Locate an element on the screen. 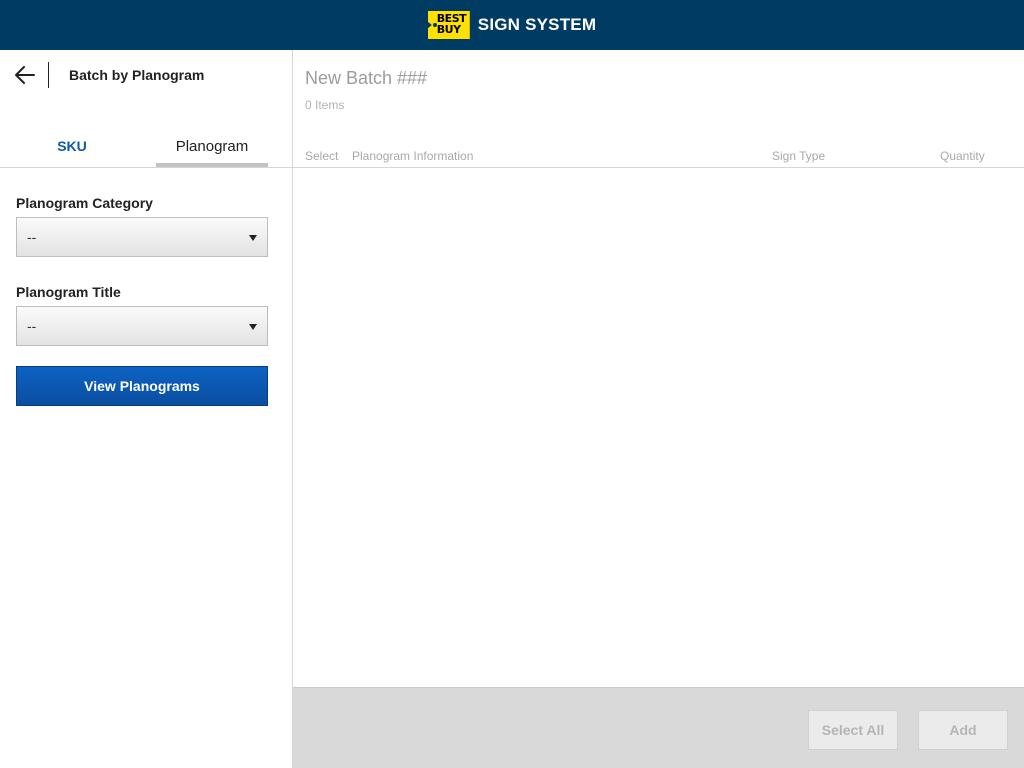  planogram-title-value: -- is located at coordinates (32, 326).